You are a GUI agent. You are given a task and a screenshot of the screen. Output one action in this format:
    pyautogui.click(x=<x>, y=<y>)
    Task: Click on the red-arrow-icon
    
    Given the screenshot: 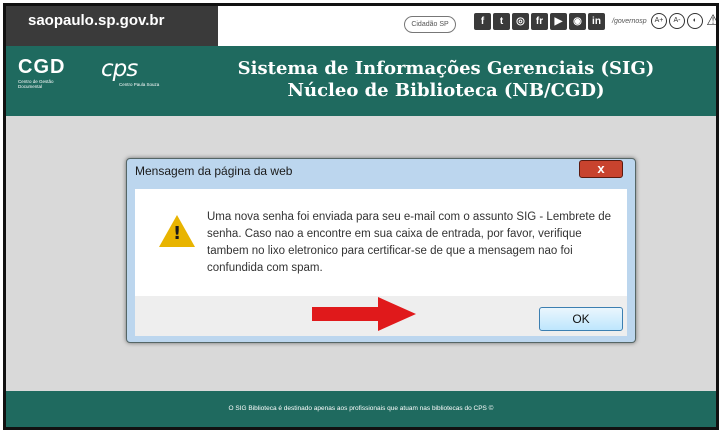 What is the action you would take?
    pyautogui.click(x=364, y=314)
    